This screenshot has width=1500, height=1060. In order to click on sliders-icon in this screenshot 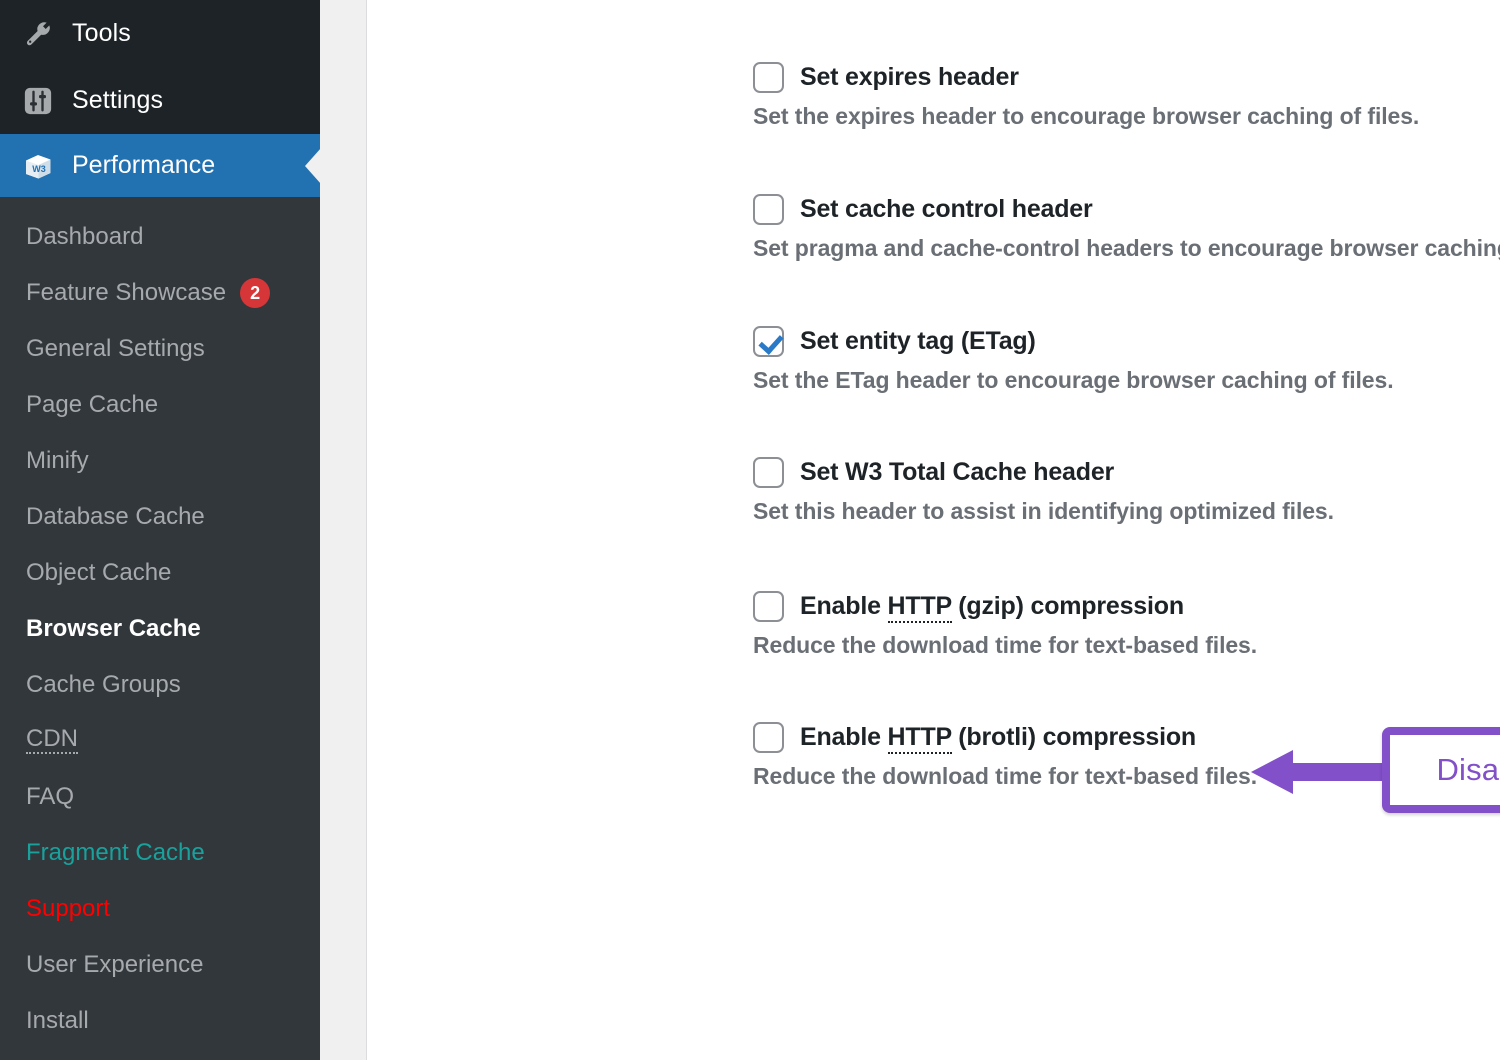, I will do `click(38, 101)`.